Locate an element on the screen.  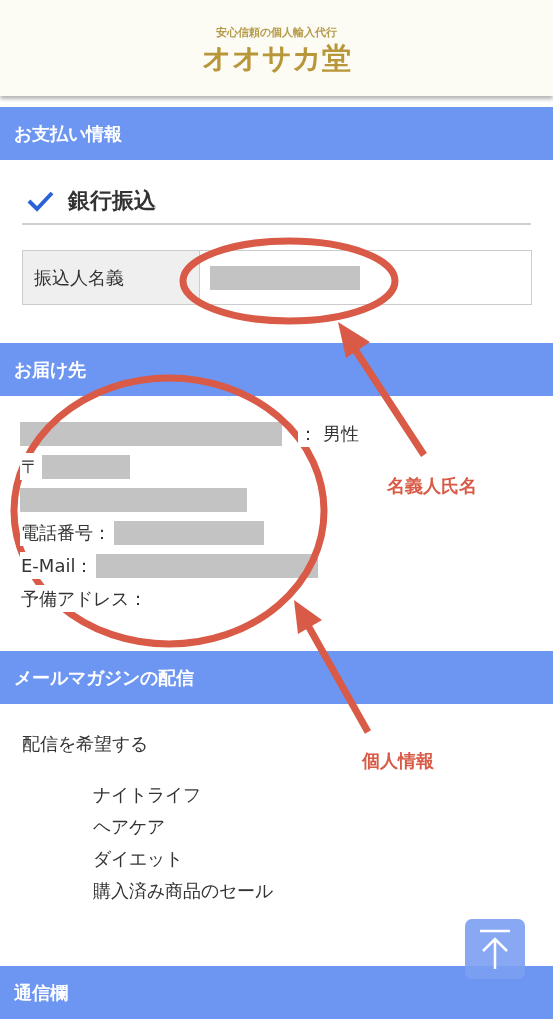
tagline: 安心信頼の個人輸入代行 is located at coordinates (276, 33).